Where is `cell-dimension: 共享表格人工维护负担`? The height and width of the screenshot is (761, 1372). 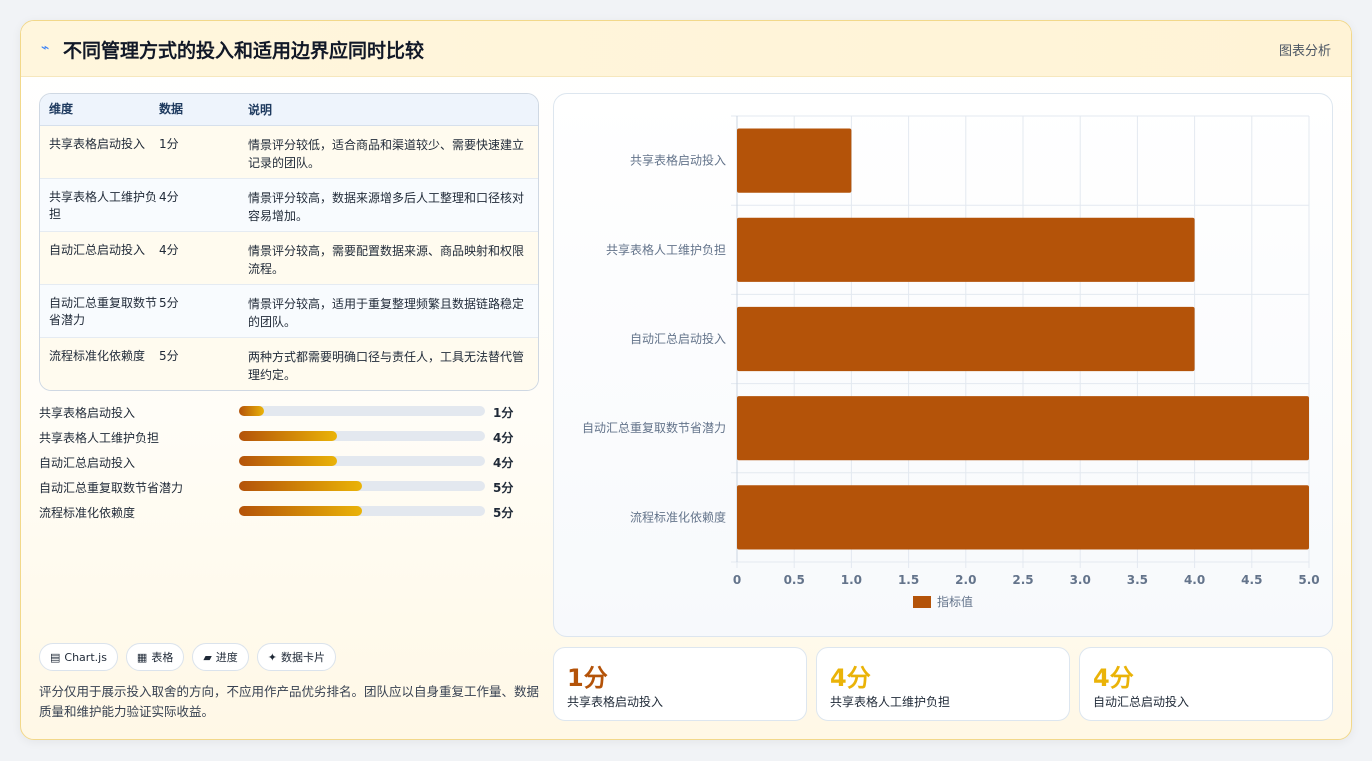
cell-dimension: 共享表格人工维护负担 is located at coordinates (103, 205).